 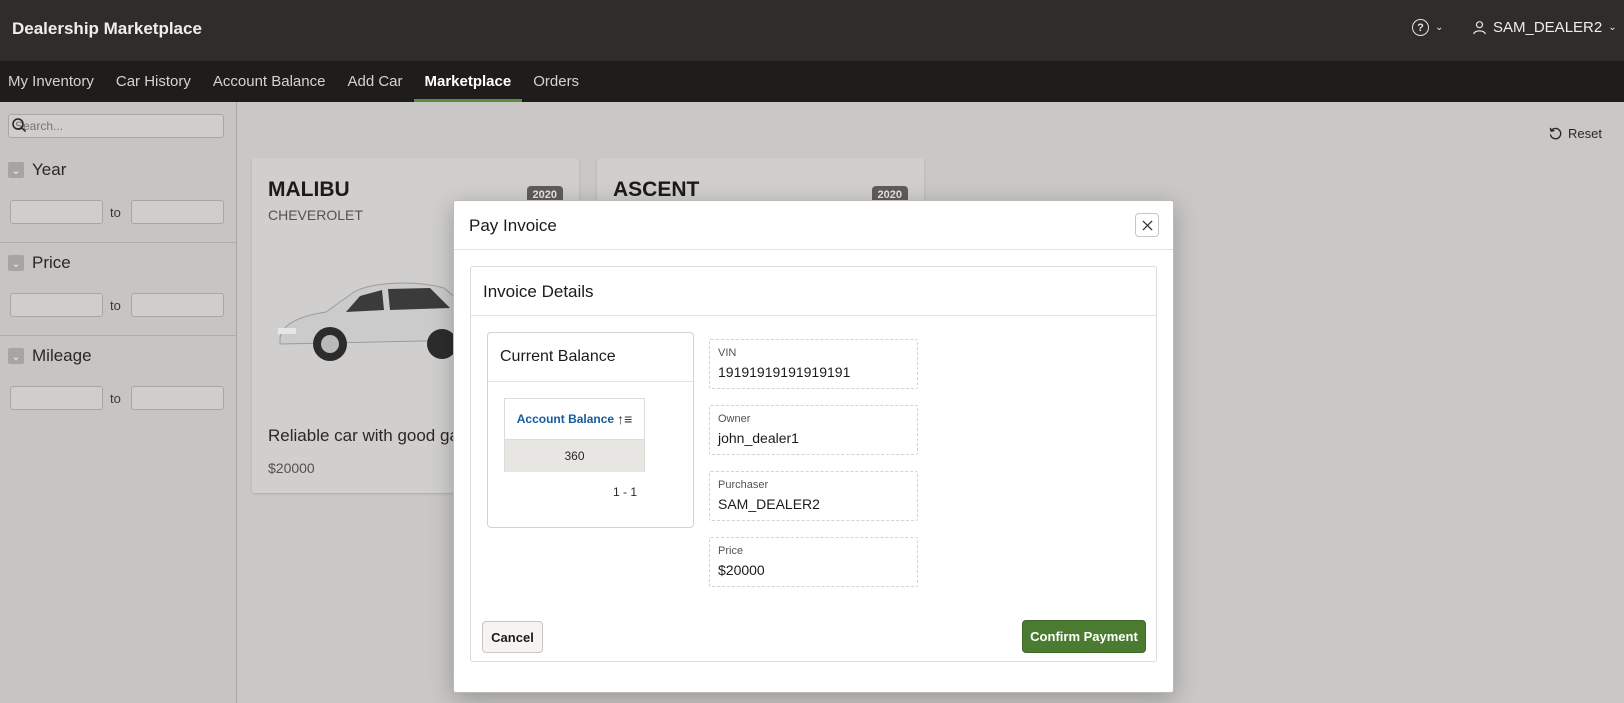 What do you see at coordinates (49, 169) in the screenshot?
I see `filter-label: Year` at bounding box center [49, 169].